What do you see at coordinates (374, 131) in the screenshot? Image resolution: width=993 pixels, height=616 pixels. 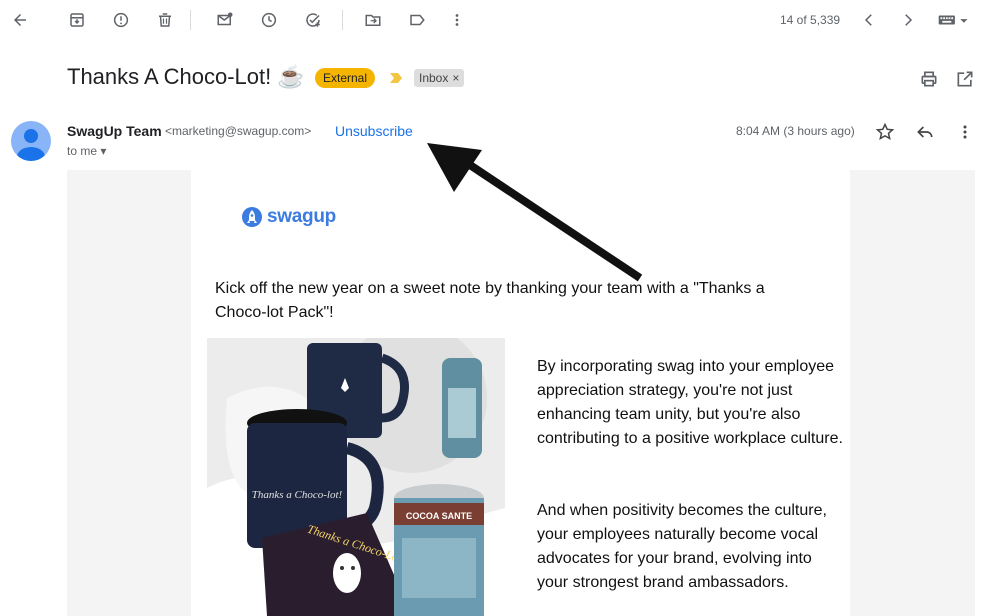 I see `unsubscribe-link: Unsubscribe` at bounding box center [374, 131].